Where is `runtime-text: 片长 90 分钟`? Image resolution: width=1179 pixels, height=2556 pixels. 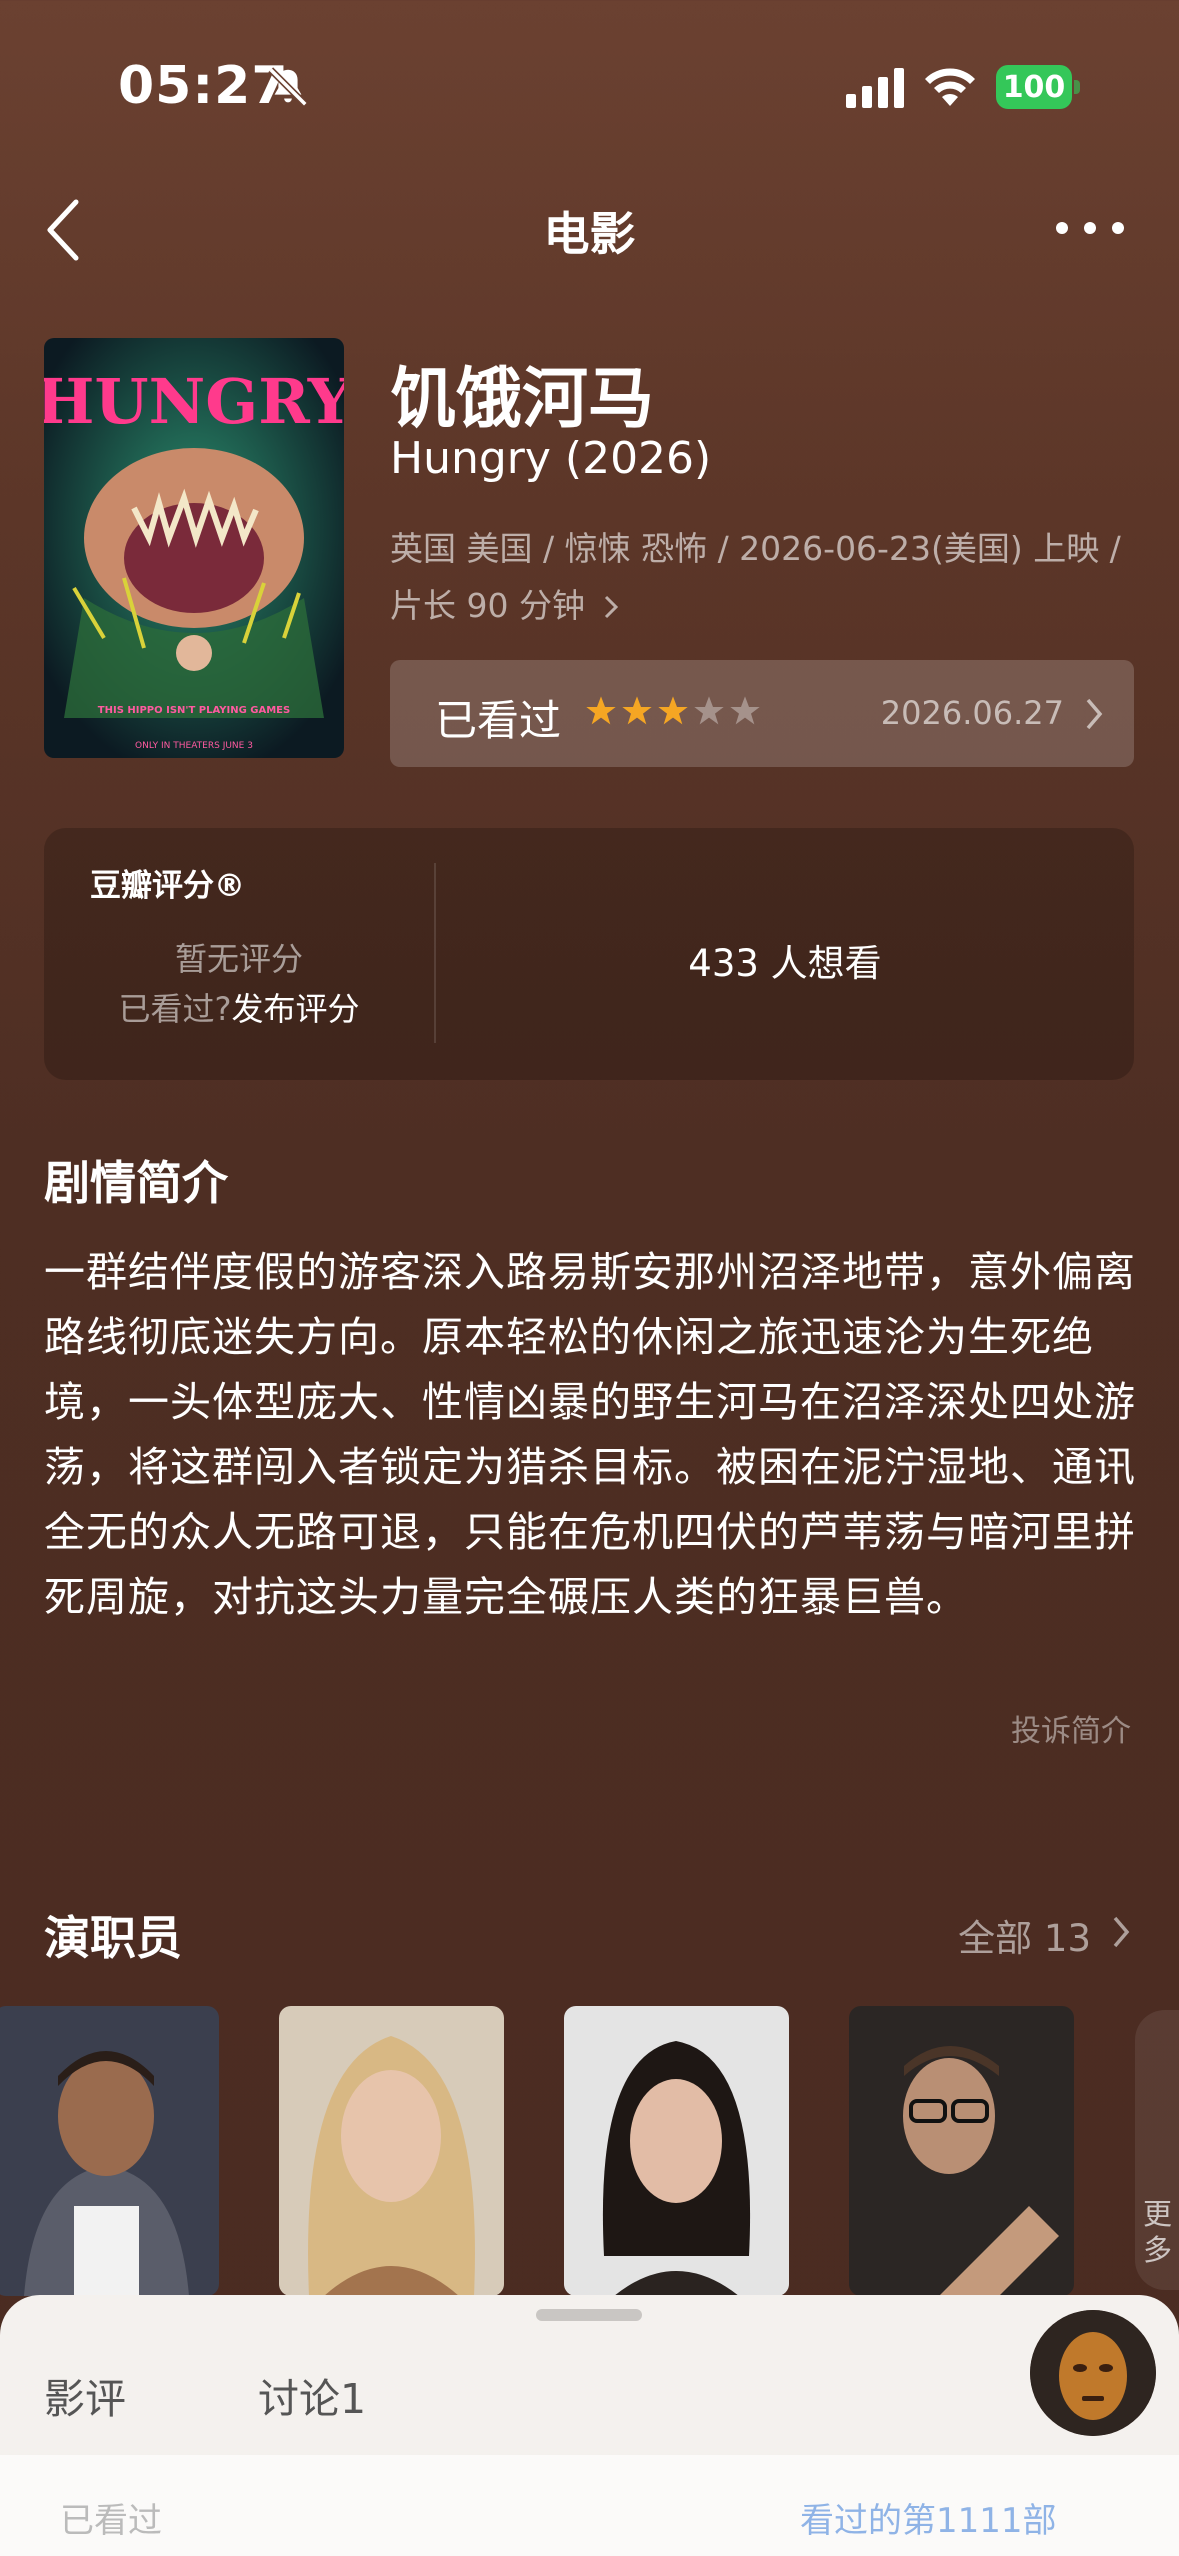
runtime-text: 片长 90 分钟 is located at coordinates (487, 605).